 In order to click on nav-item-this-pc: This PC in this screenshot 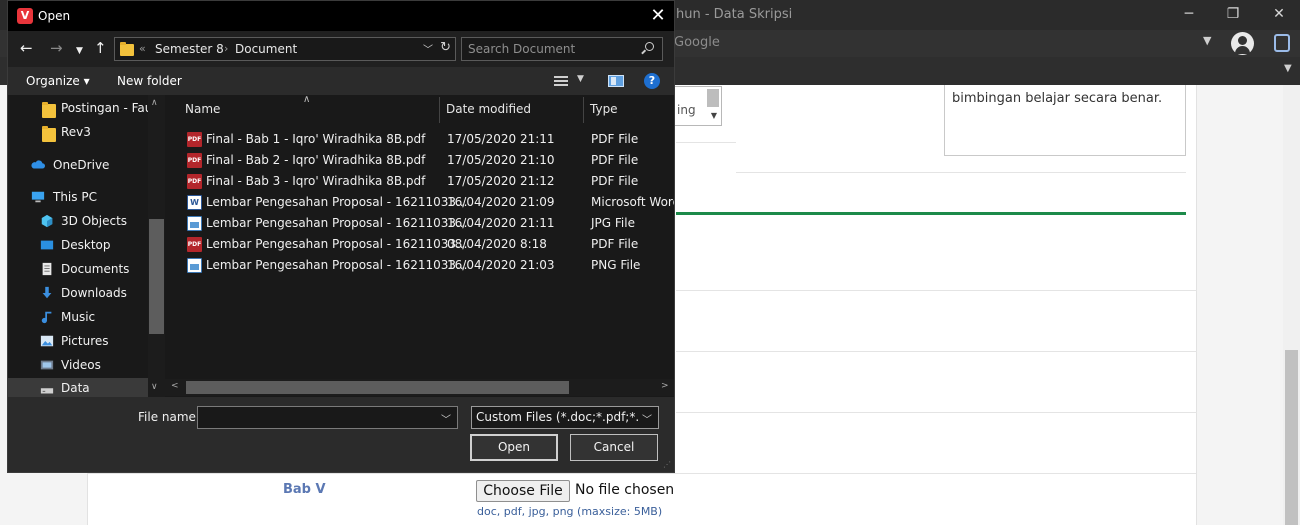, I will do `click(78, 198)`.